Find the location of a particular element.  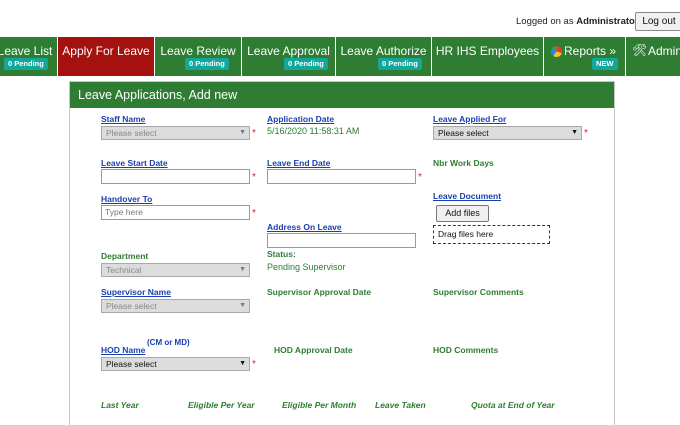

nav-admin: 🛠 Admin is located at coordinates (653, 56).